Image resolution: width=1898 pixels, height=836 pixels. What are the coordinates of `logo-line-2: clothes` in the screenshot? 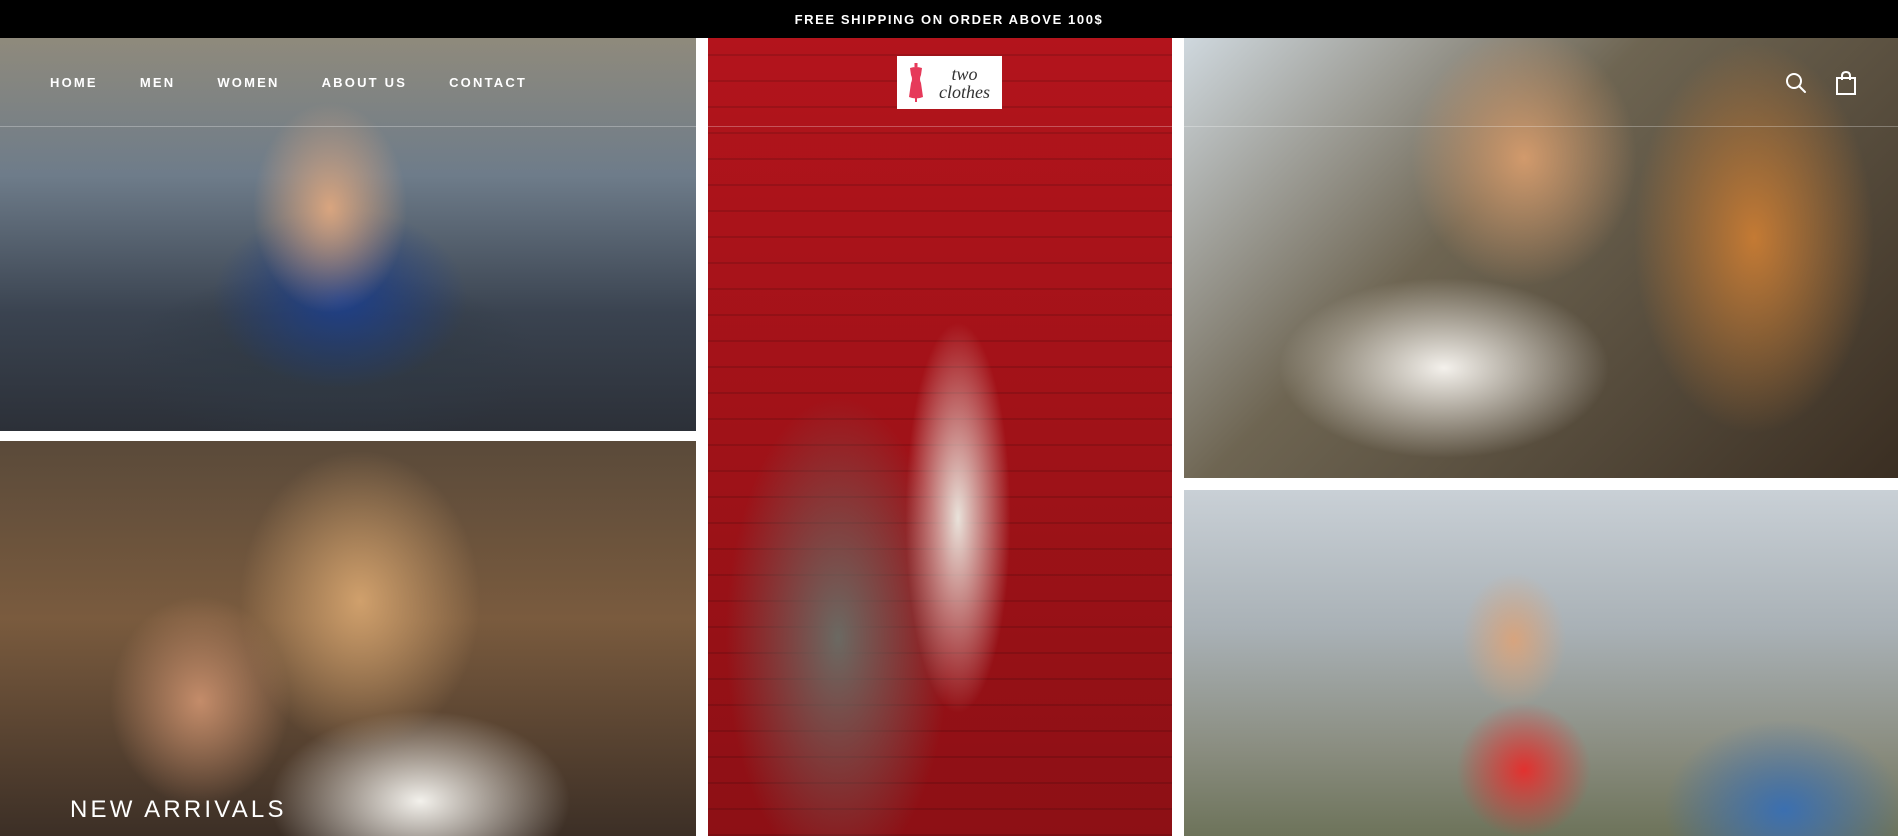 It's located at (964, 91).